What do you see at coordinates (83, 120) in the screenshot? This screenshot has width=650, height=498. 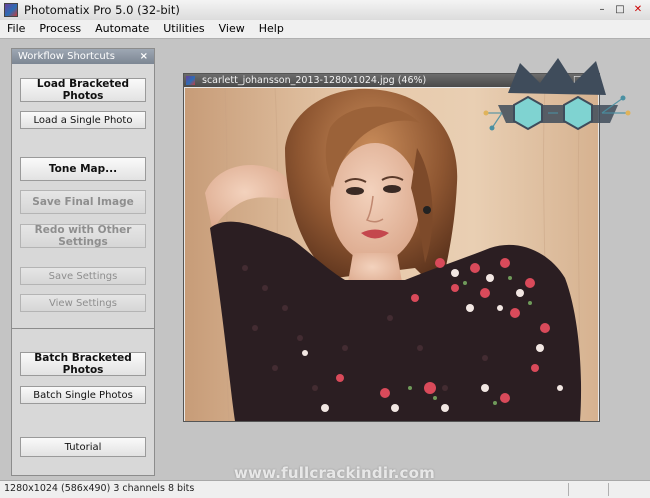 I see `load-single-photo-button: Load a Single Photo` at bounding box center [83, 120].